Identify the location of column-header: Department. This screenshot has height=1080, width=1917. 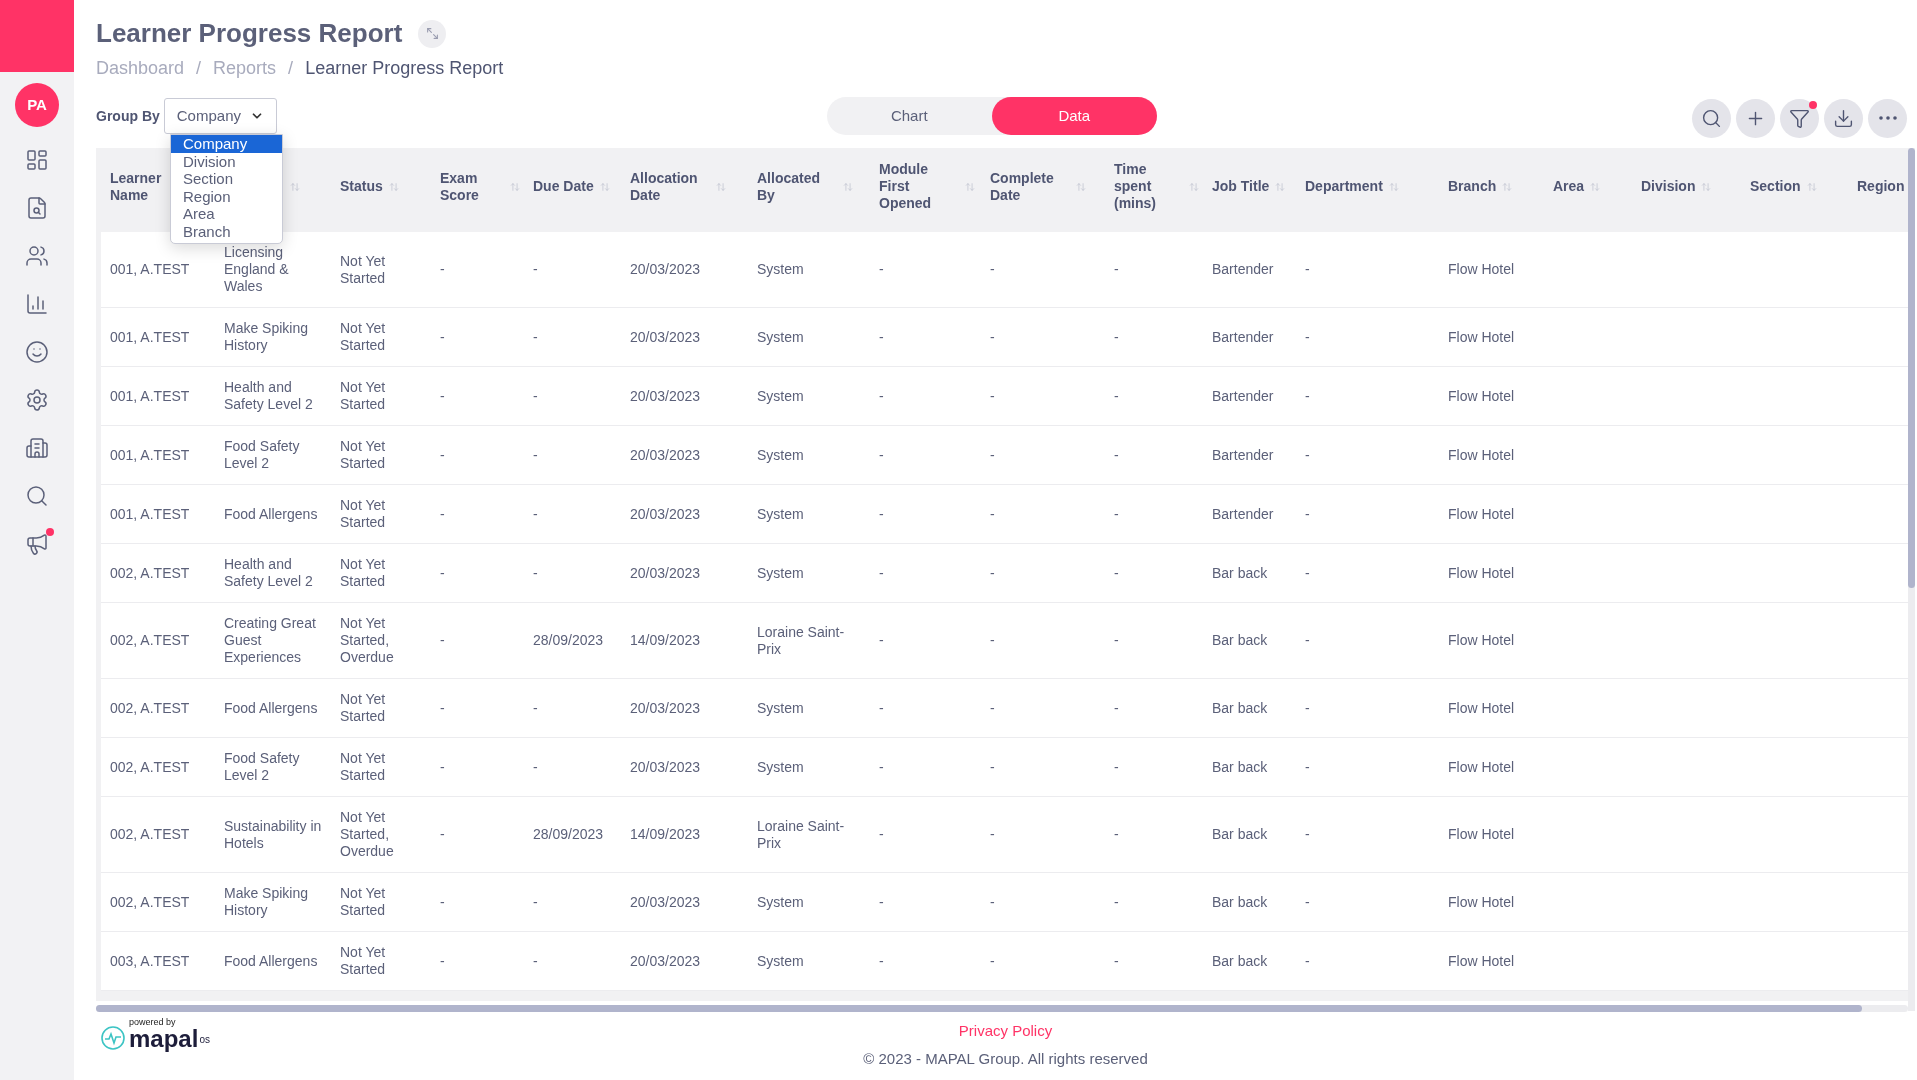
(1344, 186).